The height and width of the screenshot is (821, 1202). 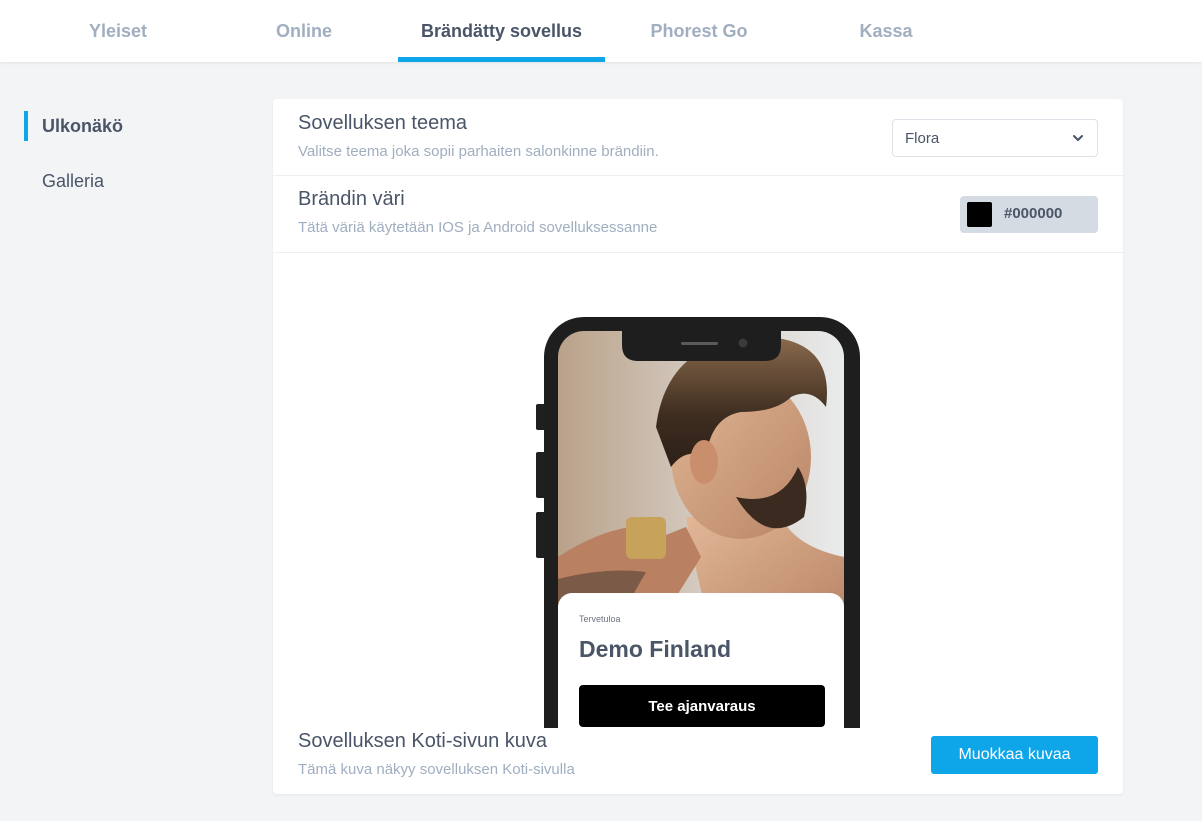 What do you see at coordinates (886, 31) in the screenshot?
I see `tab-kassa: Kassa` at bounding box center [886, 31].